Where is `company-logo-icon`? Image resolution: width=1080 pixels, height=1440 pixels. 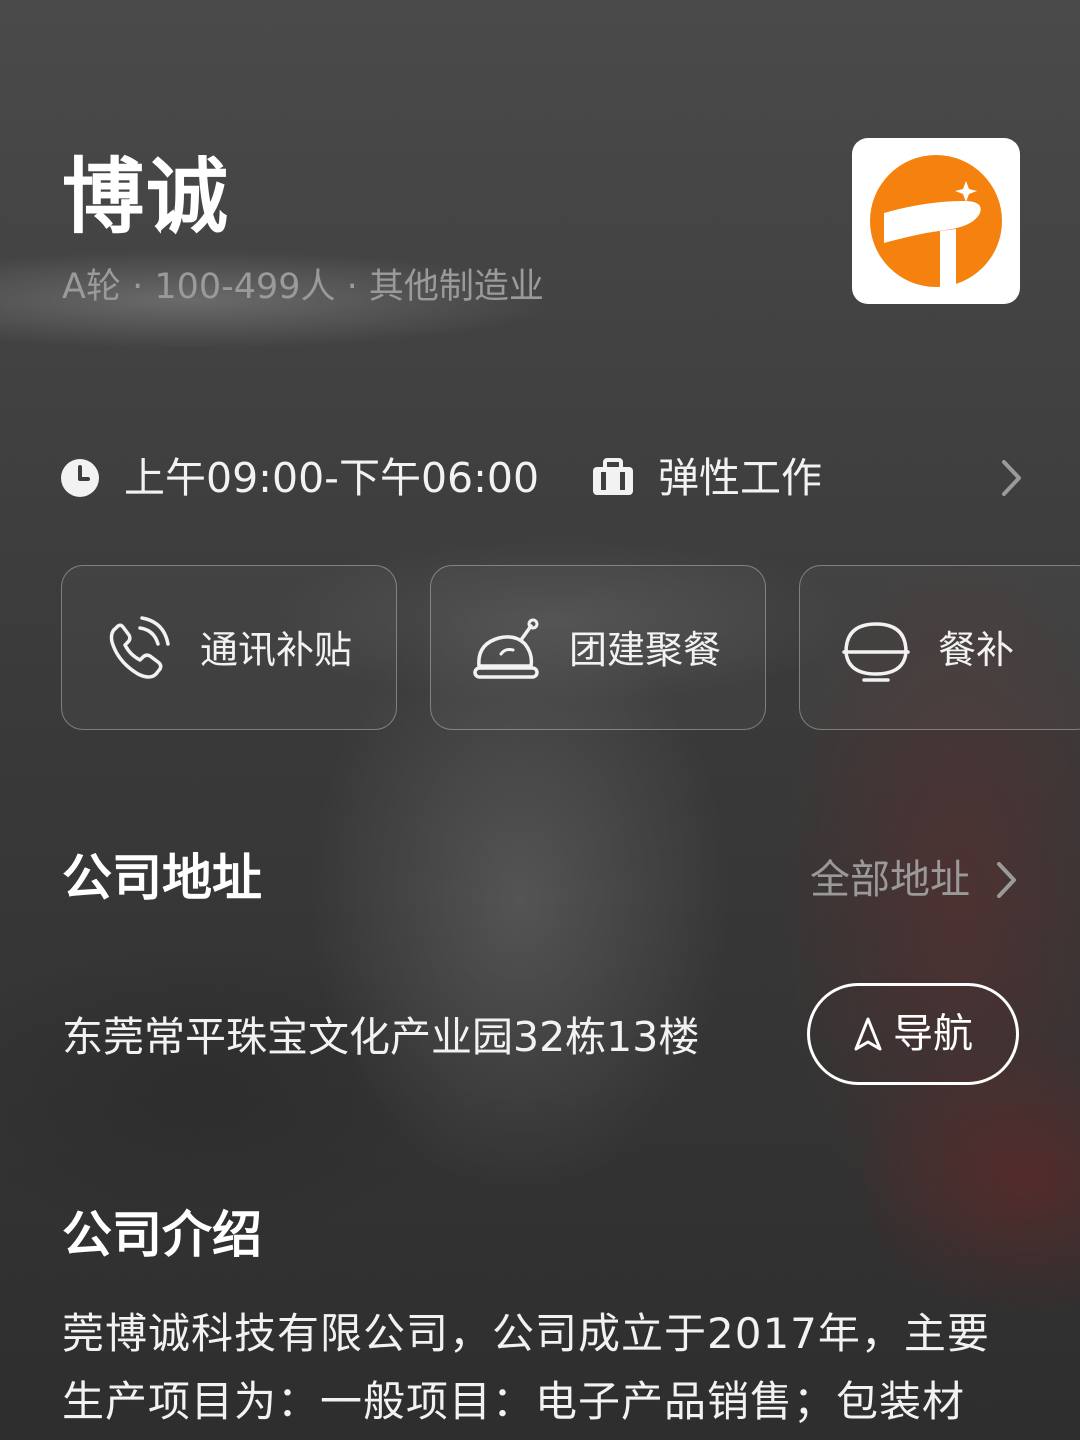 company-logo-icon is located at coordinates (936, 223).